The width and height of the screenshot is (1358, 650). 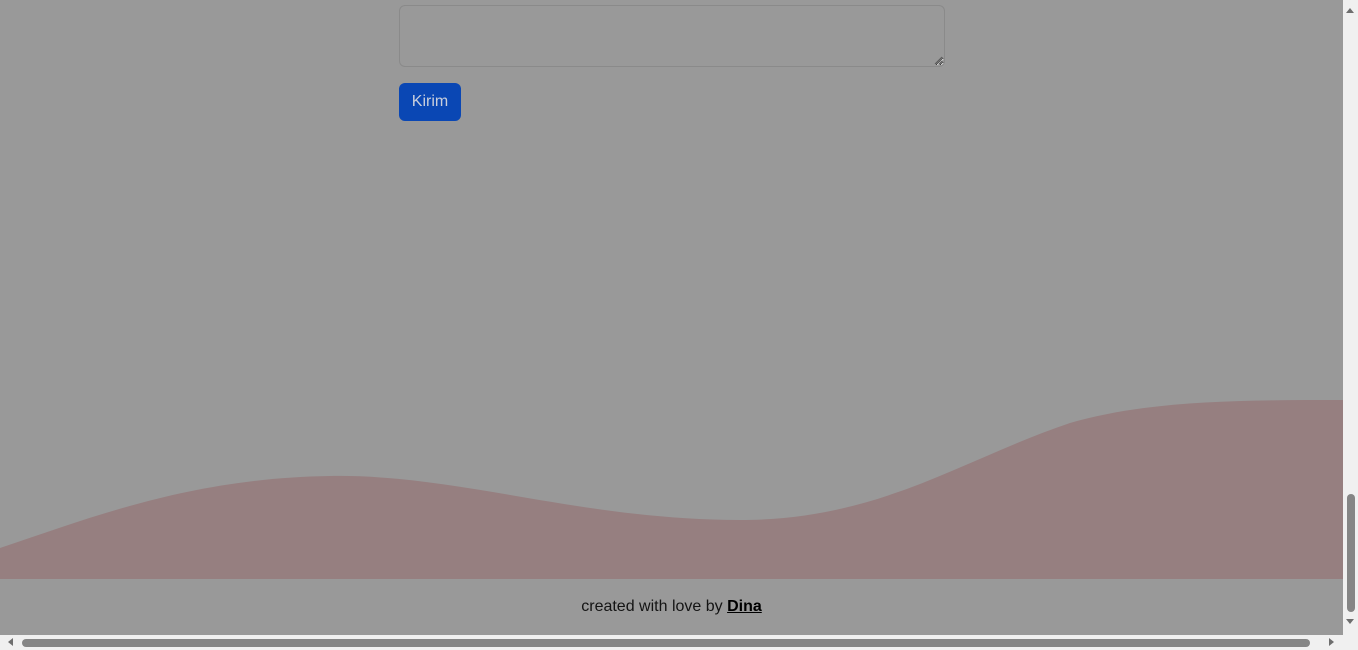 I want to click on submit-button: Kirim, so click(x=430, y=102).